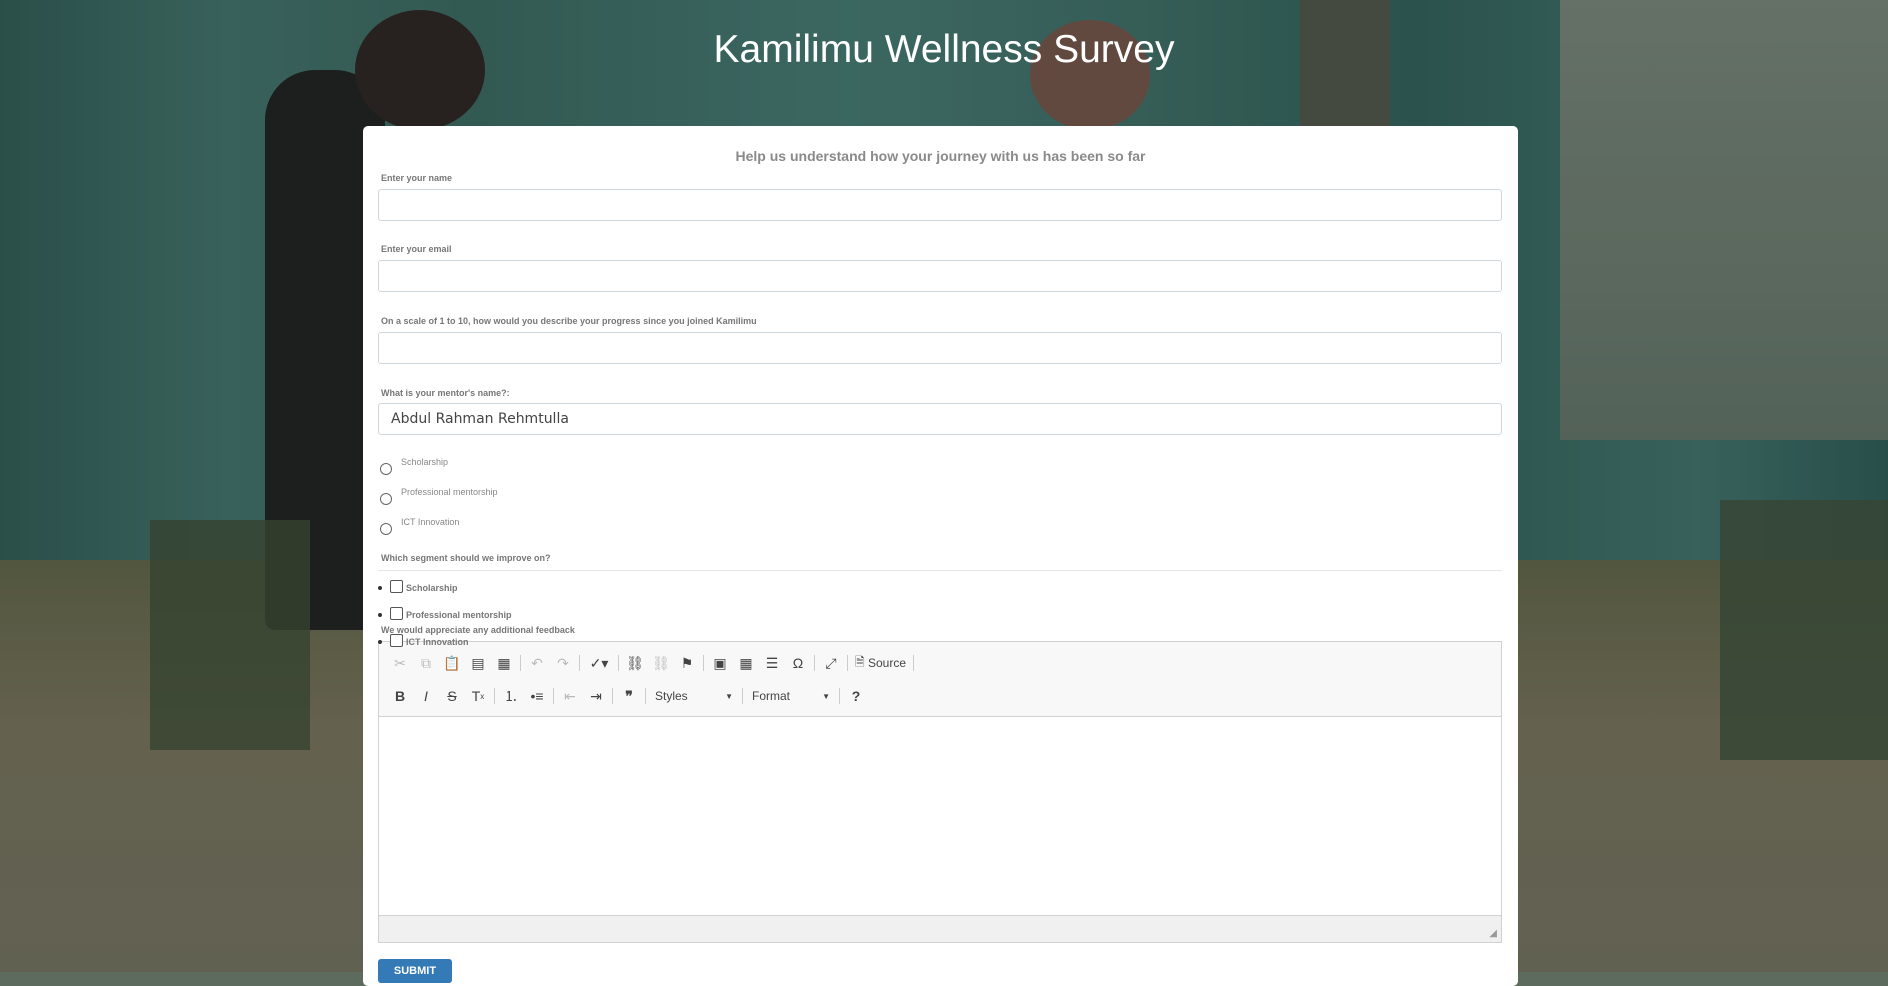 Image resolution: width=1888 pixels, height=986 pixels. I want to click on link-icon: ⛓, so click(635, 663).